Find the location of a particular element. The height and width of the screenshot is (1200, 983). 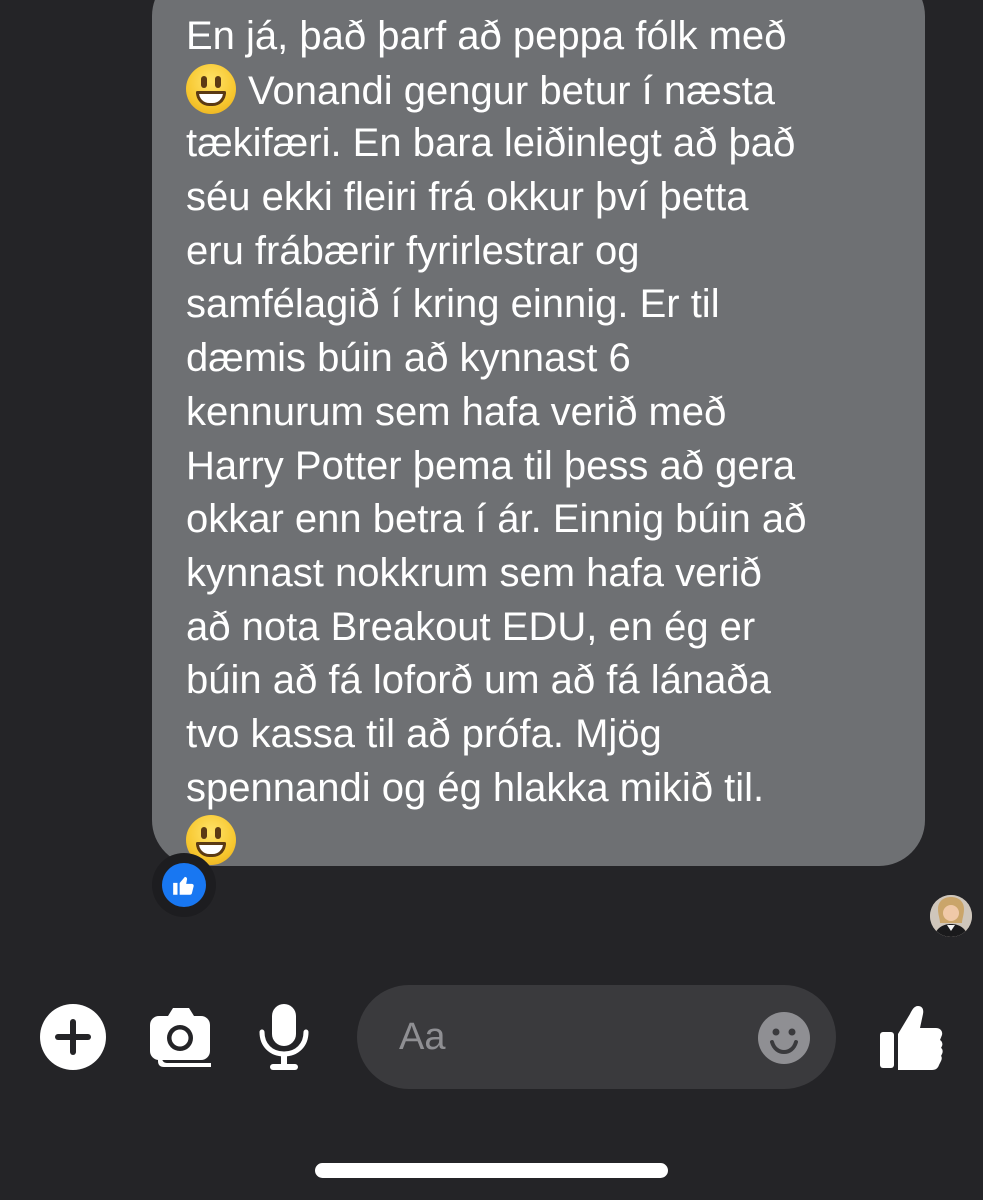

message-line: eru frábærir fyrirlestrar og is located at coordinates (413, 250).